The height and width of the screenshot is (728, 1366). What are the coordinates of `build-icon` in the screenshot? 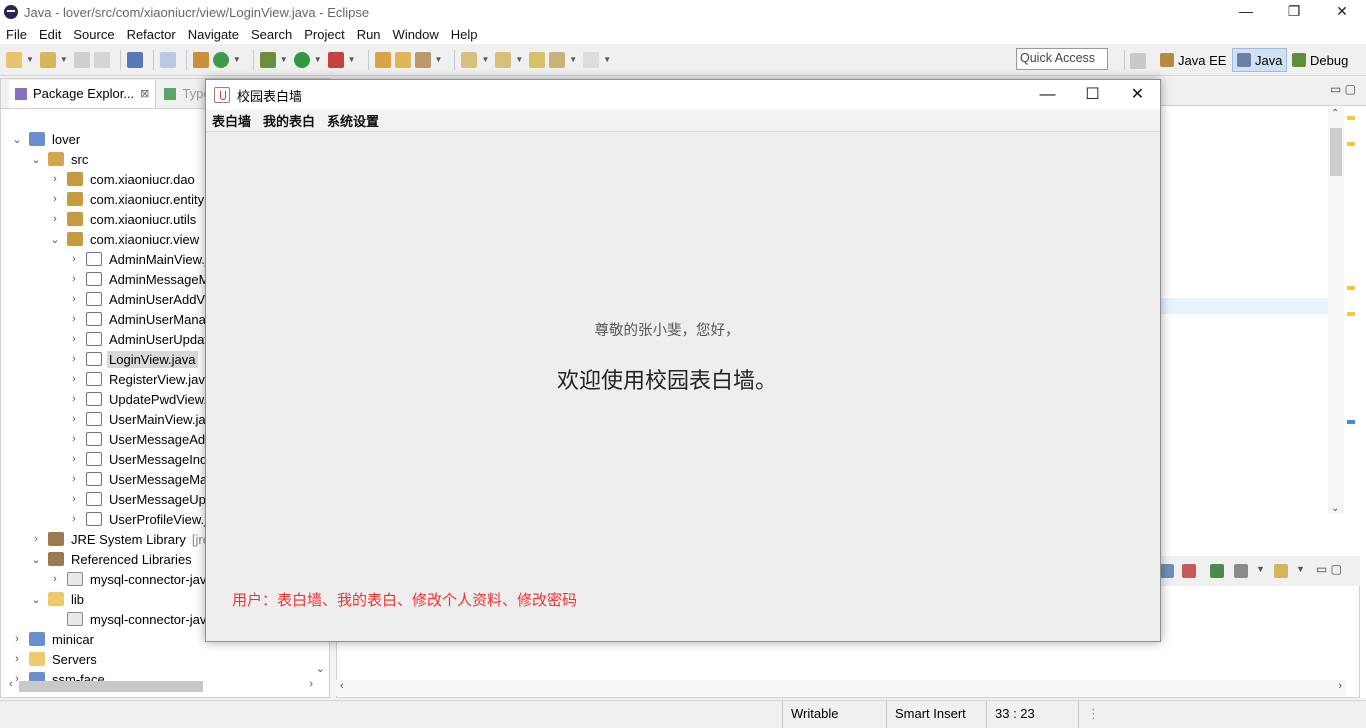 It's located at (200, 59).